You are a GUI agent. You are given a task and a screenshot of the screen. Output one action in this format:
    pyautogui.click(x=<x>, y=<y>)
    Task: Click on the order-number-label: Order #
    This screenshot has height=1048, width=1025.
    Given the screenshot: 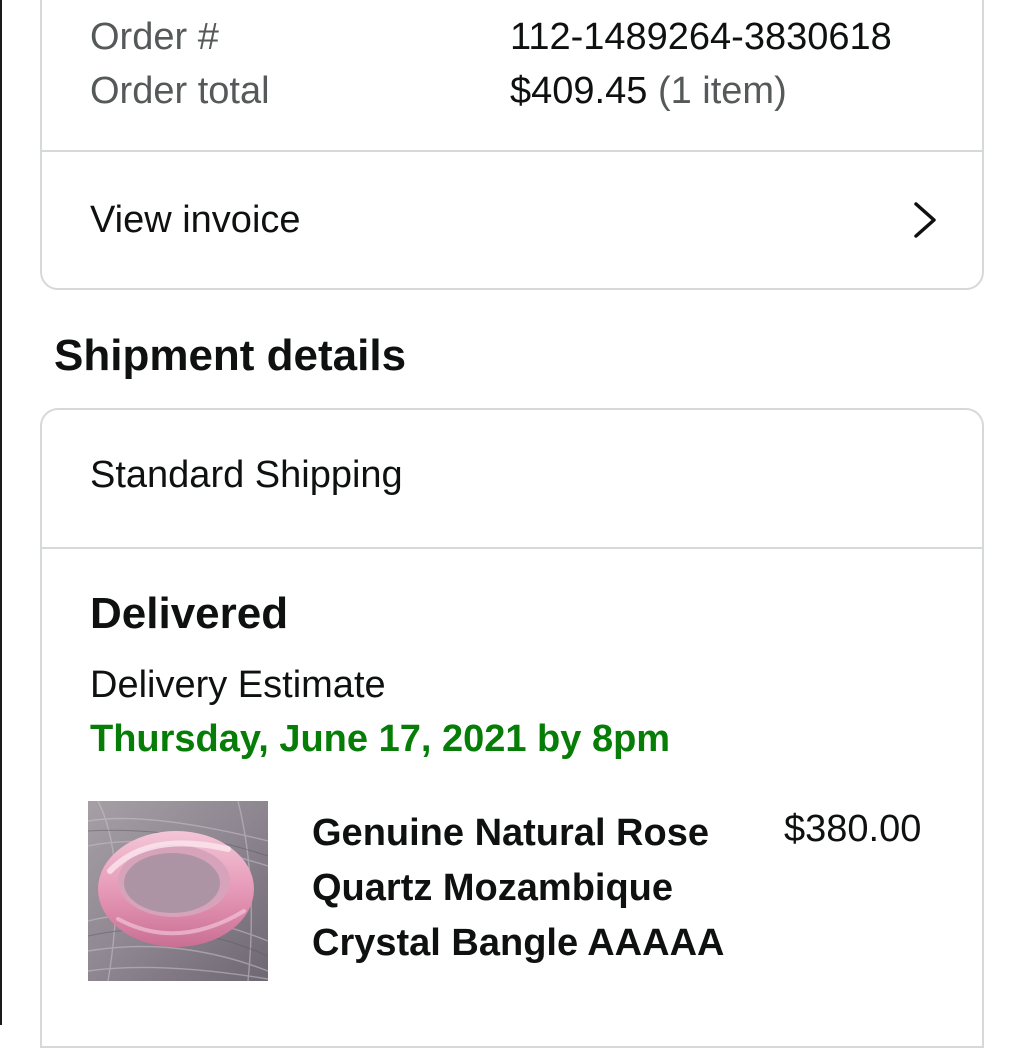 What is the action you would take?
    pyautogui.click(x=154, y=37)
    